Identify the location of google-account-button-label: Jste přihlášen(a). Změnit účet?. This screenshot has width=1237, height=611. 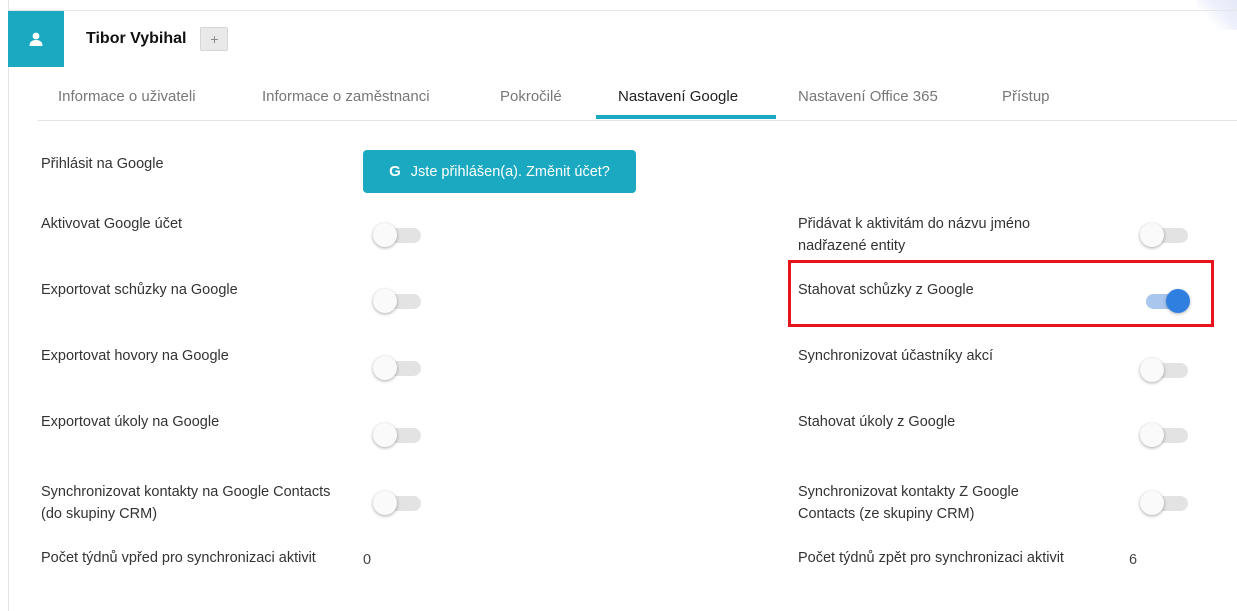
(510, 171).